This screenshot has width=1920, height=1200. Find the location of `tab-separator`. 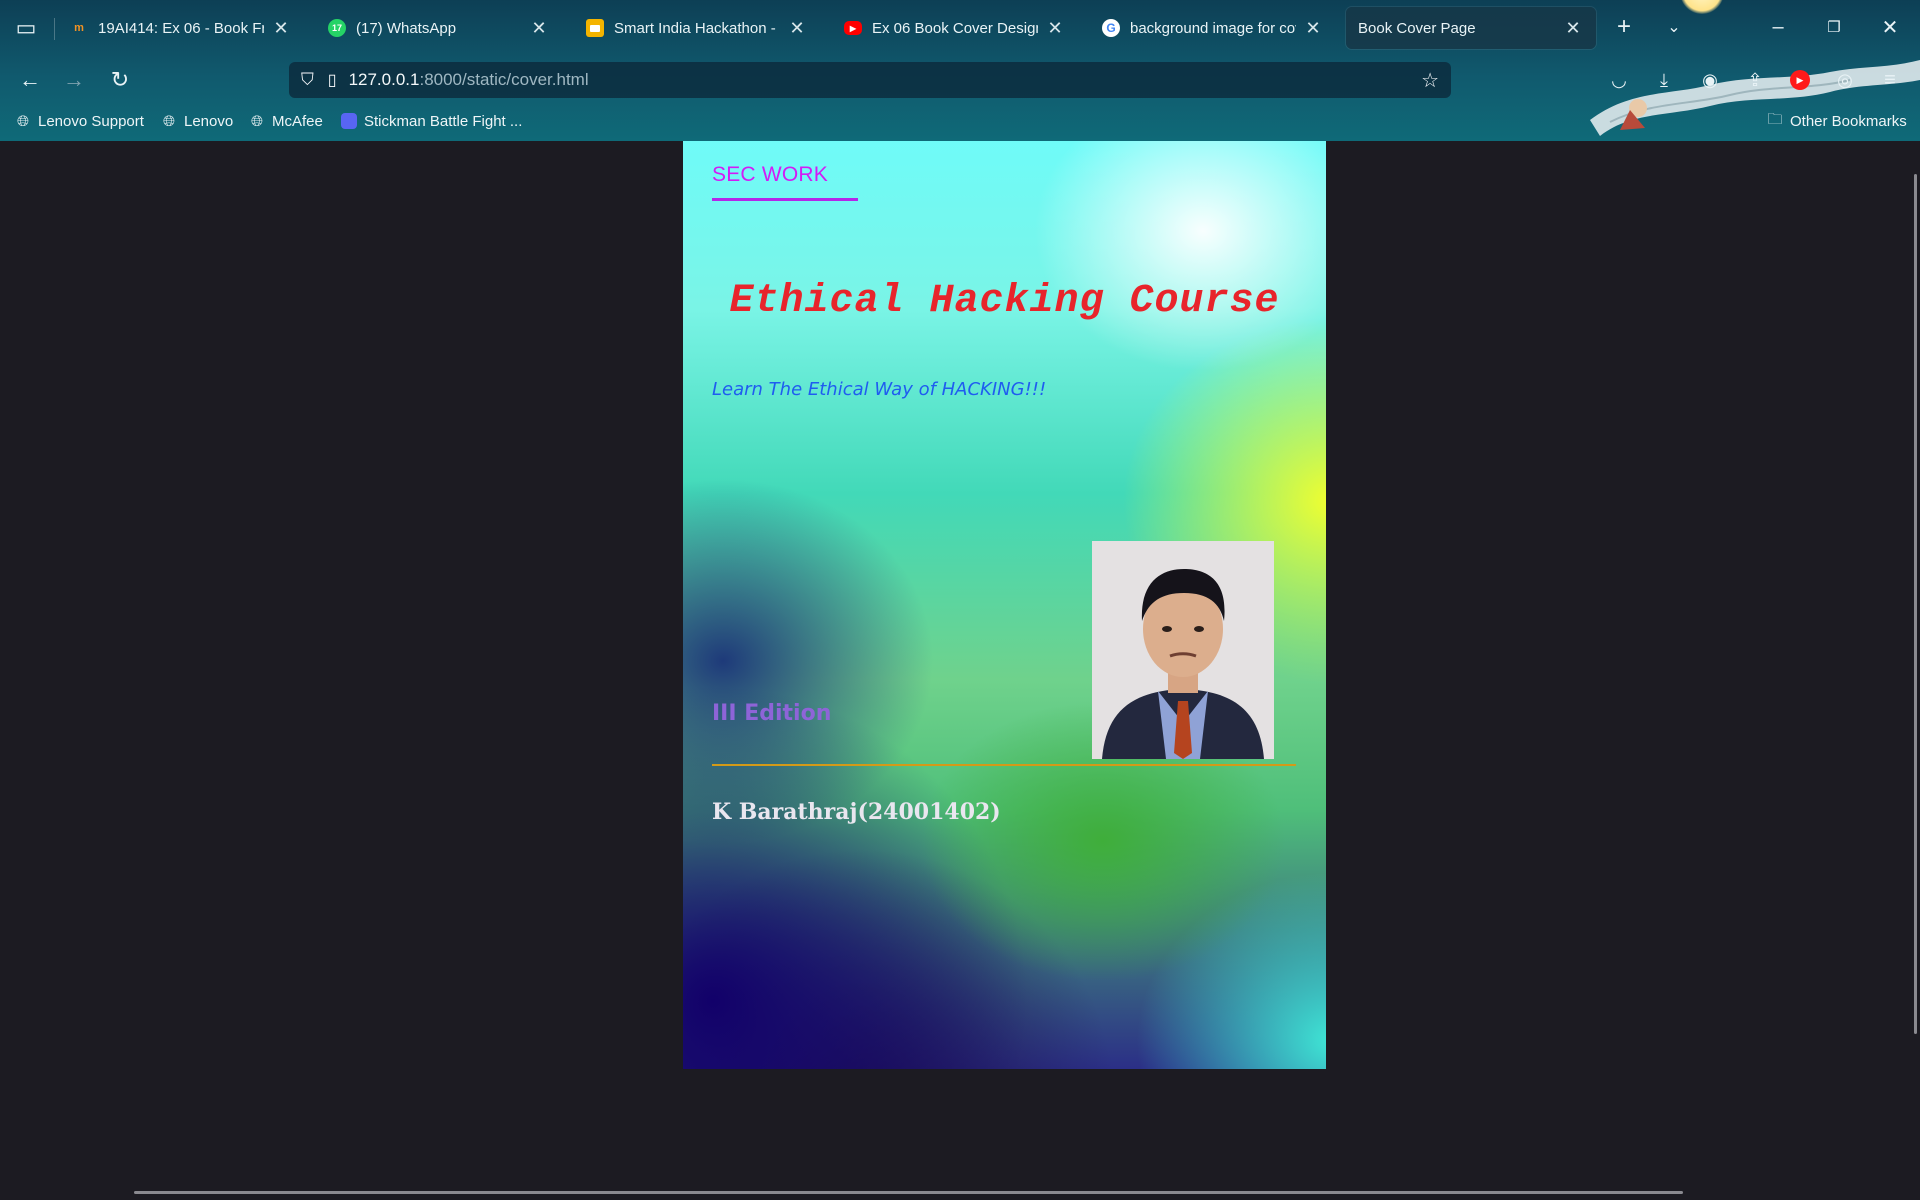

tab-separator is located at coordinates (54, 29).